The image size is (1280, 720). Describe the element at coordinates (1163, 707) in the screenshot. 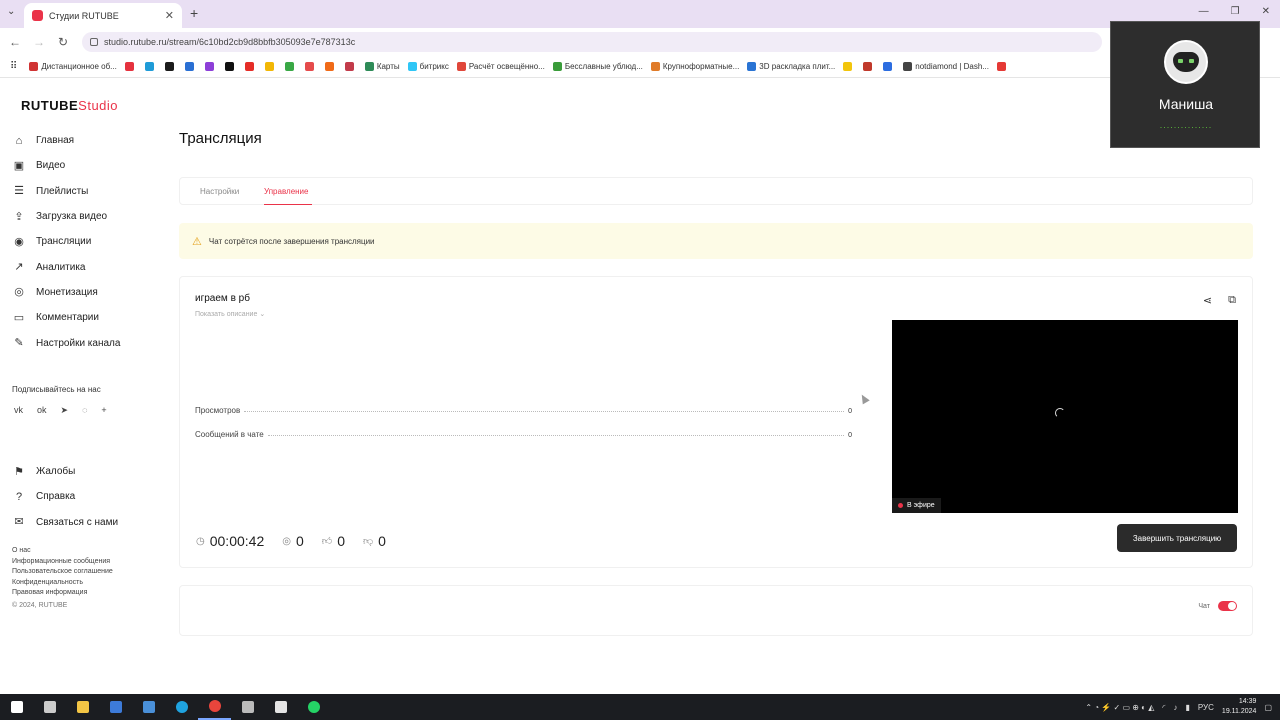

I see `wifi-icon: ◜` at that location.